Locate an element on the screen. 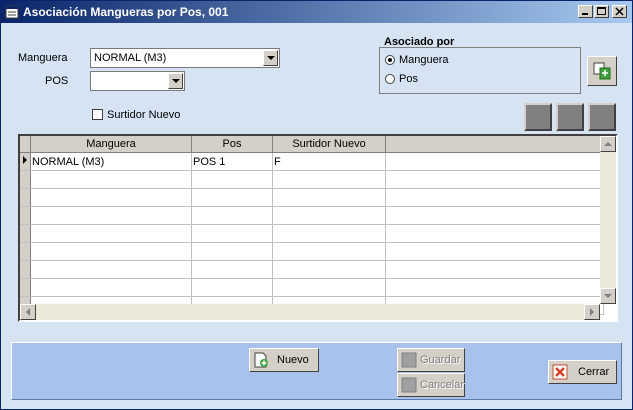 The width and height of the screenshot is (633, 410). cerrar-button: Cerrar is located at coordinates (582, 372).